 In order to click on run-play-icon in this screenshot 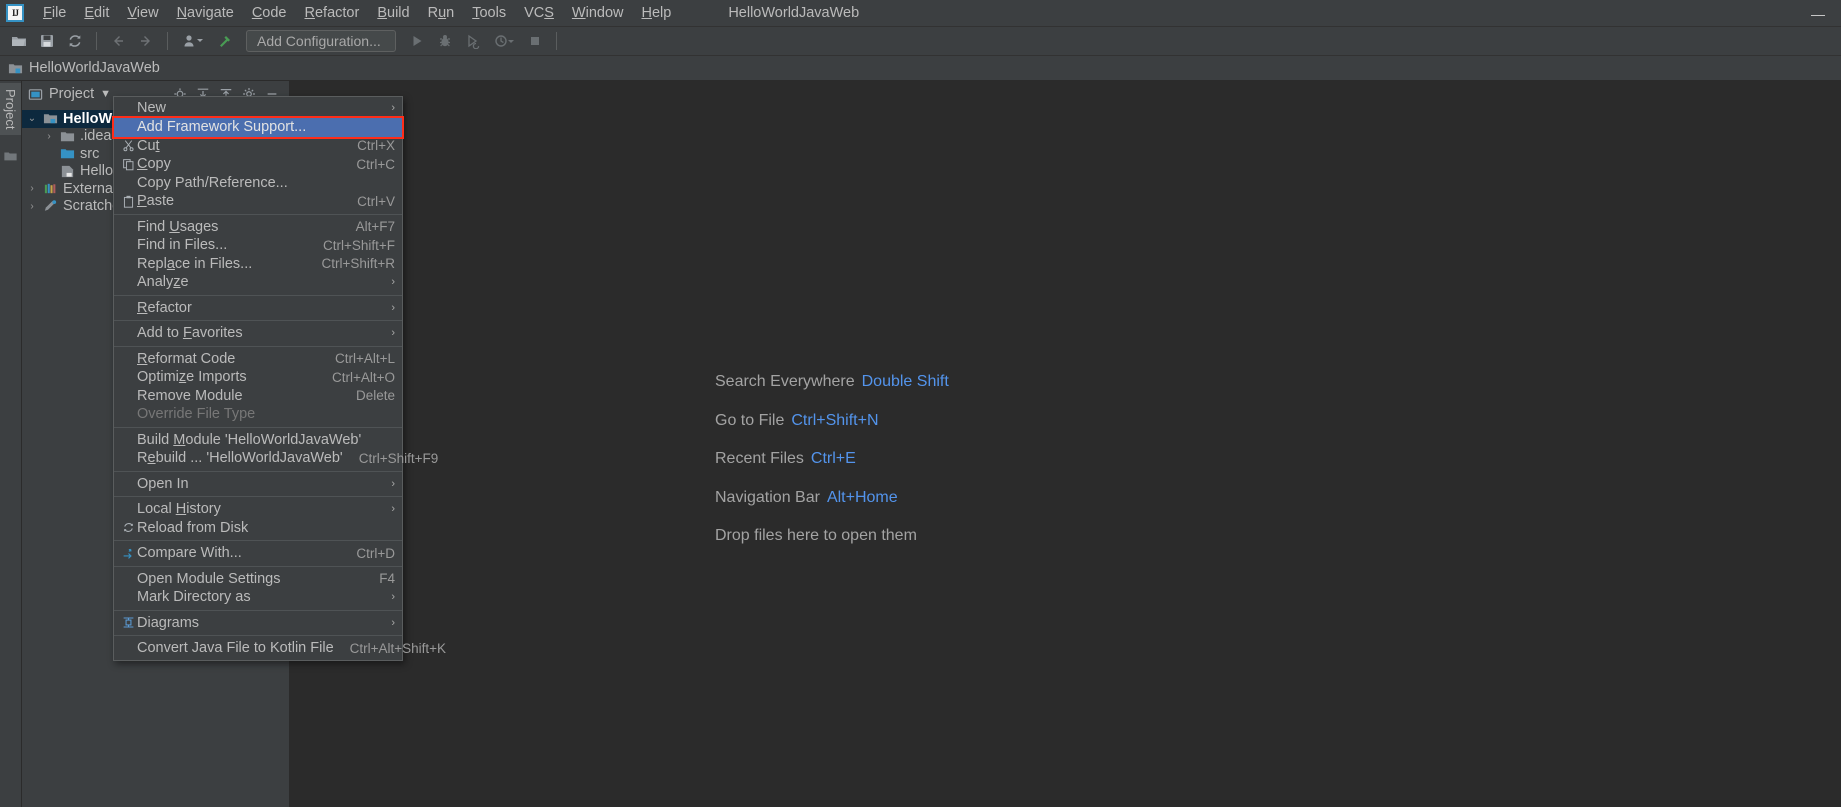, I will do `click(417, 41)`.